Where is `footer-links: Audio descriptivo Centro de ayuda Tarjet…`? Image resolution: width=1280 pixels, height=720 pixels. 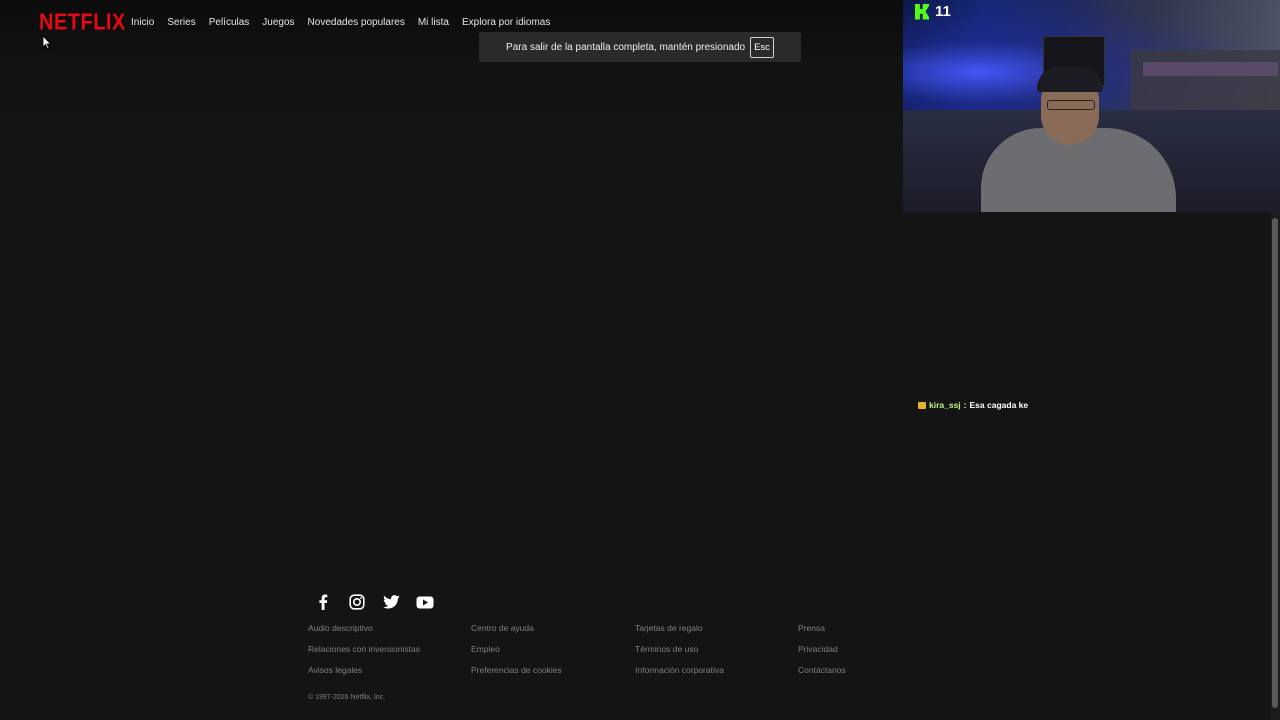 footer-links: Audio descriptivo Centro de ayuda Tarjet… is located at coordinates (598, 649).